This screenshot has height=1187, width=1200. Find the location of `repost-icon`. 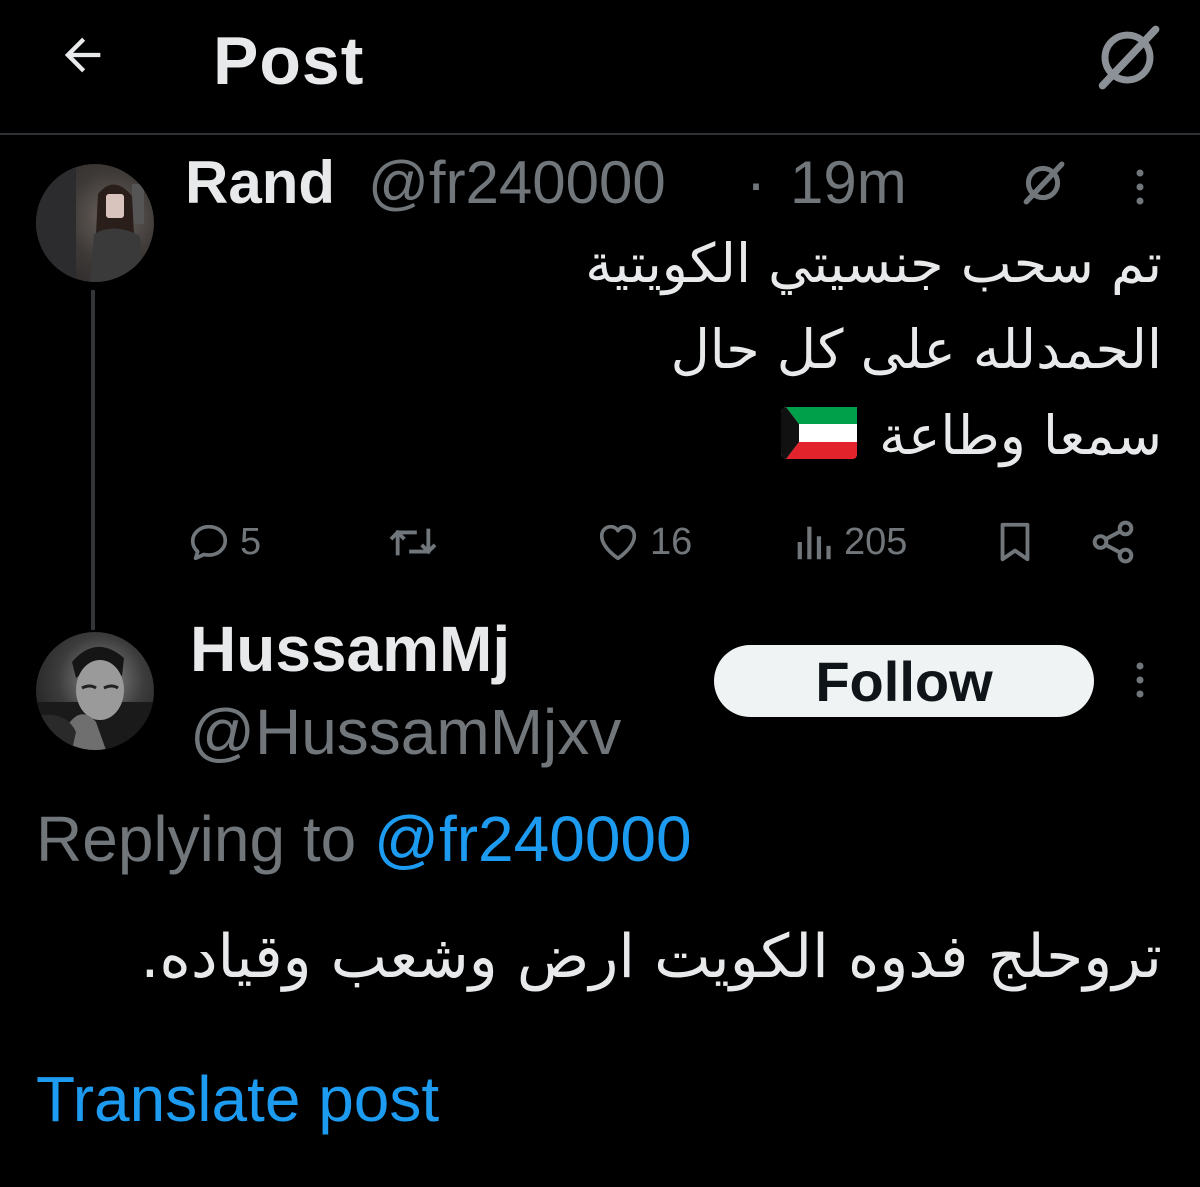

repost-icon is located at coordinates (413, 542).